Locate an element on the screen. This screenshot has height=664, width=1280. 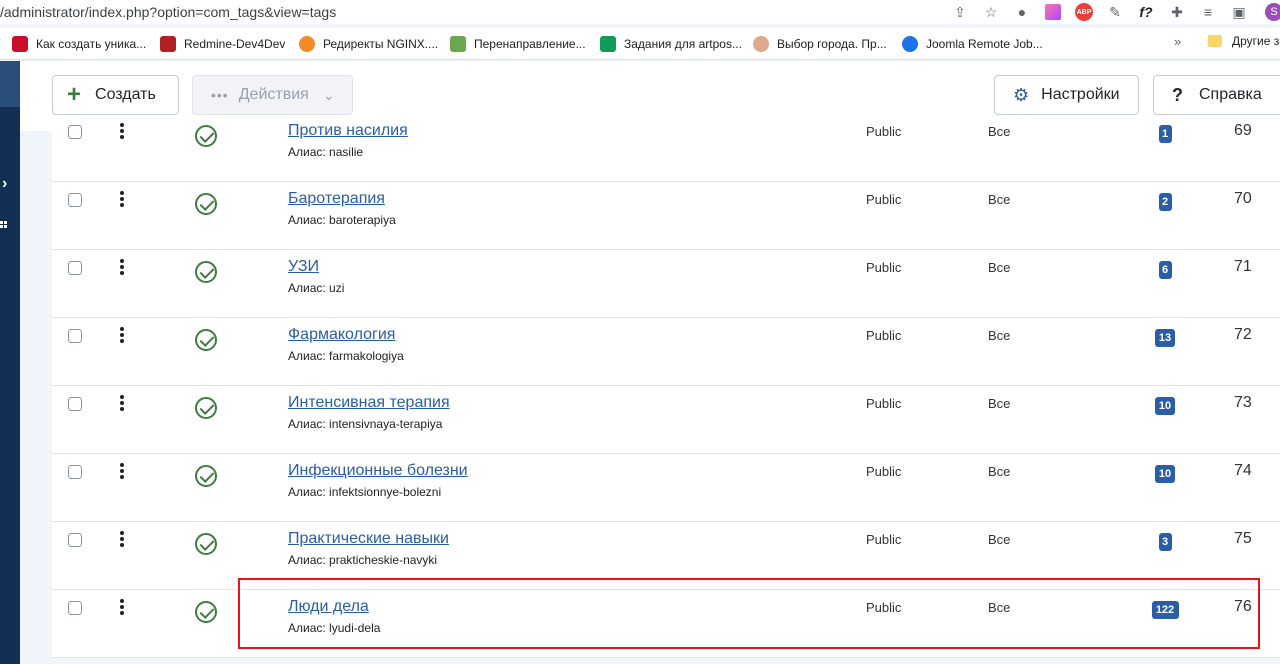
tag-alias: Алиас: farmakologiya is located at coordinates (346, 356).